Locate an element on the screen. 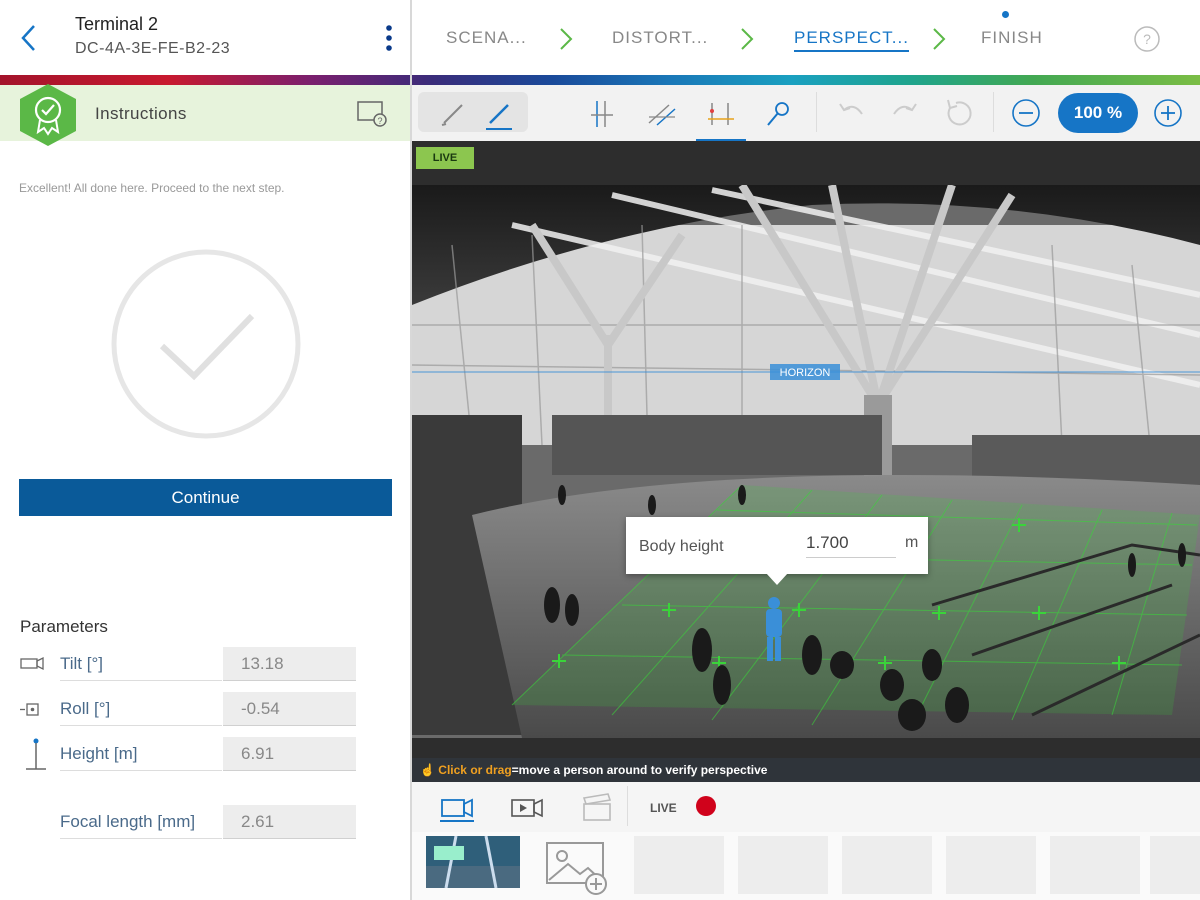 The image size is (1200, 900). vertical-line-tool-icon is located at coordinates (602, 114).